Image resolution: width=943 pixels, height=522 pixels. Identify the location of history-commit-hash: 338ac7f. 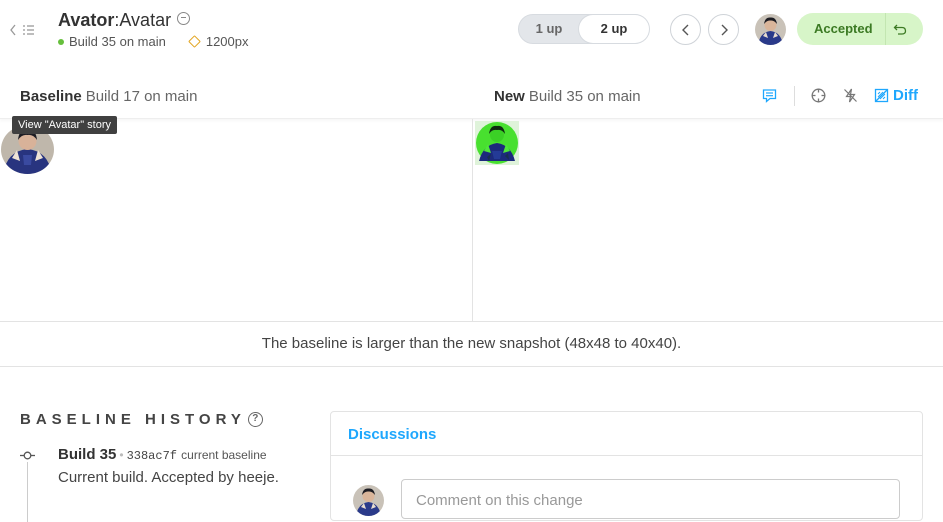
(152, 456).